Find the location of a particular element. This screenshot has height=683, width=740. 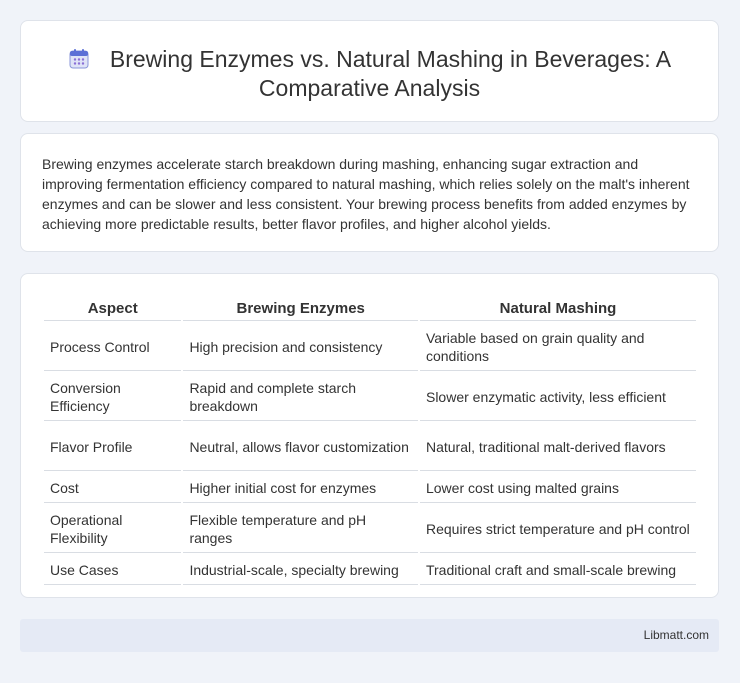

table-header-row: Aspect Brewing Enzymes Natural Mashing is located at coordinates (370, 308).